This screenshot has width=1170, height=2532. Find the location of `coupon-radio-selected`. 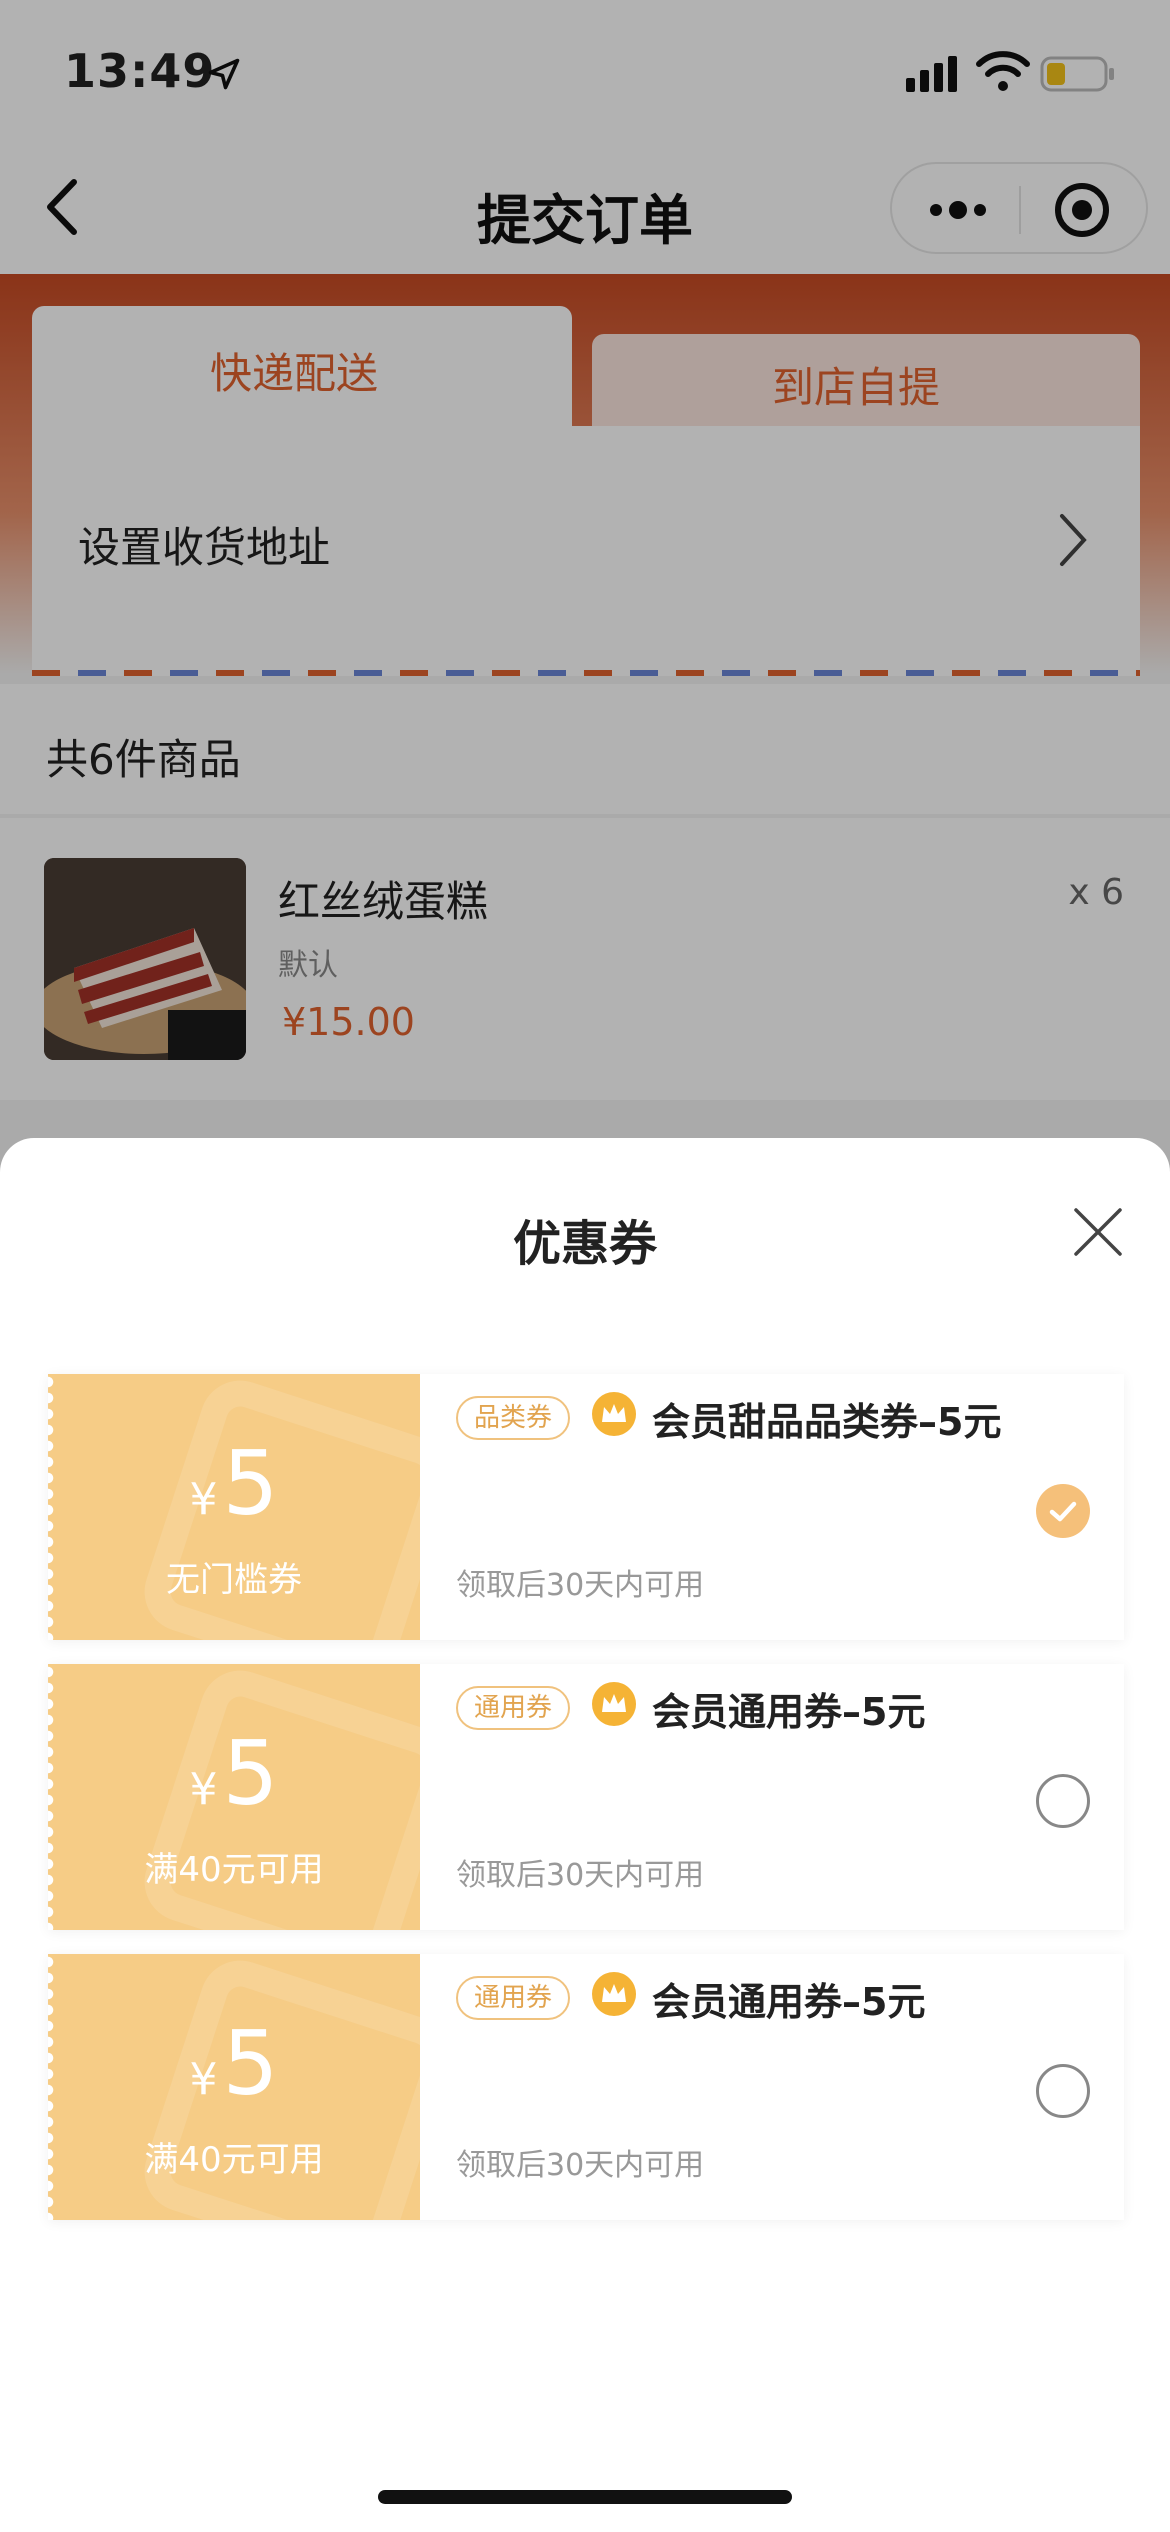

coupon-radio-selected is located at coordinates (1063, 1511).